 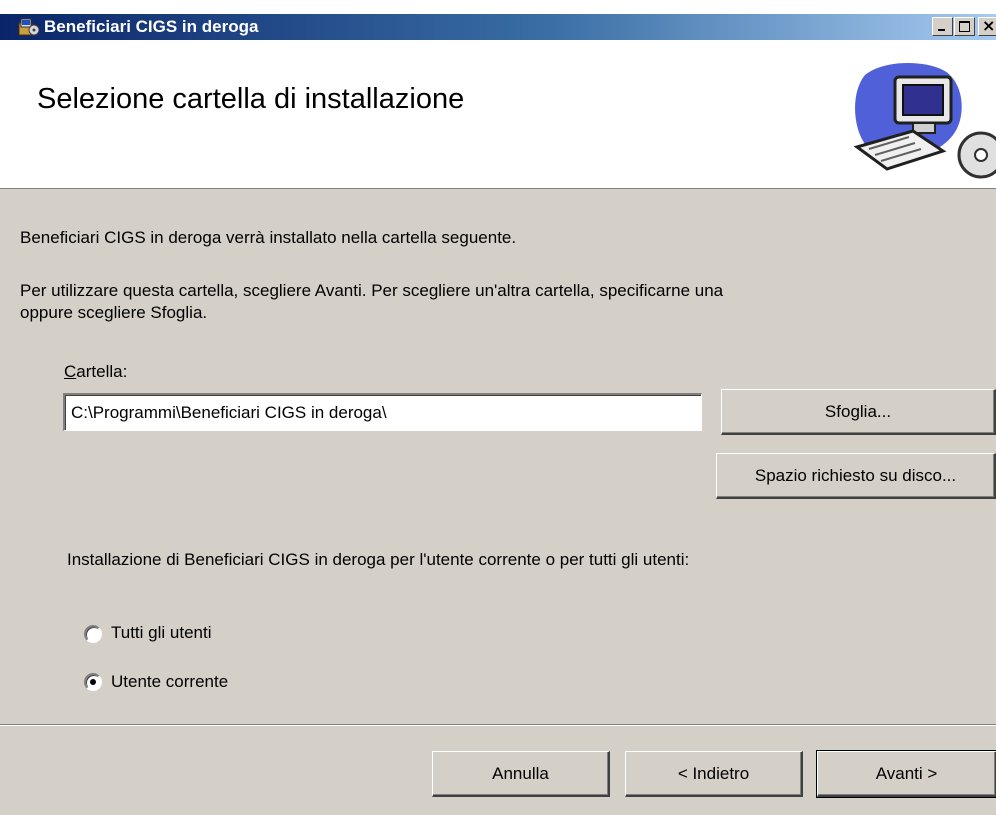 I want to click on folder-label-mnemonic: C, so click(x=70, y=371).